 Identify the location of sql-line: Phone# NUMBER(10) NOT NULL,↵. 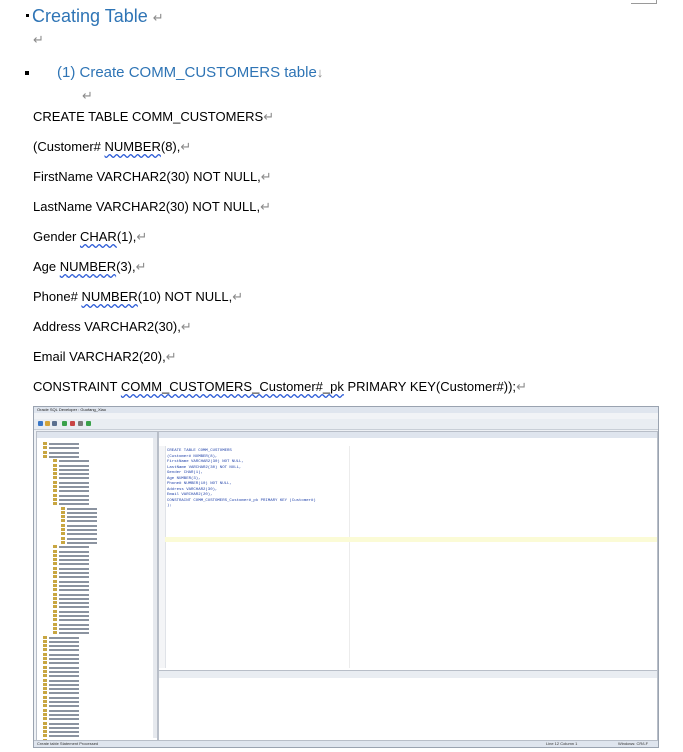
(138, 297).